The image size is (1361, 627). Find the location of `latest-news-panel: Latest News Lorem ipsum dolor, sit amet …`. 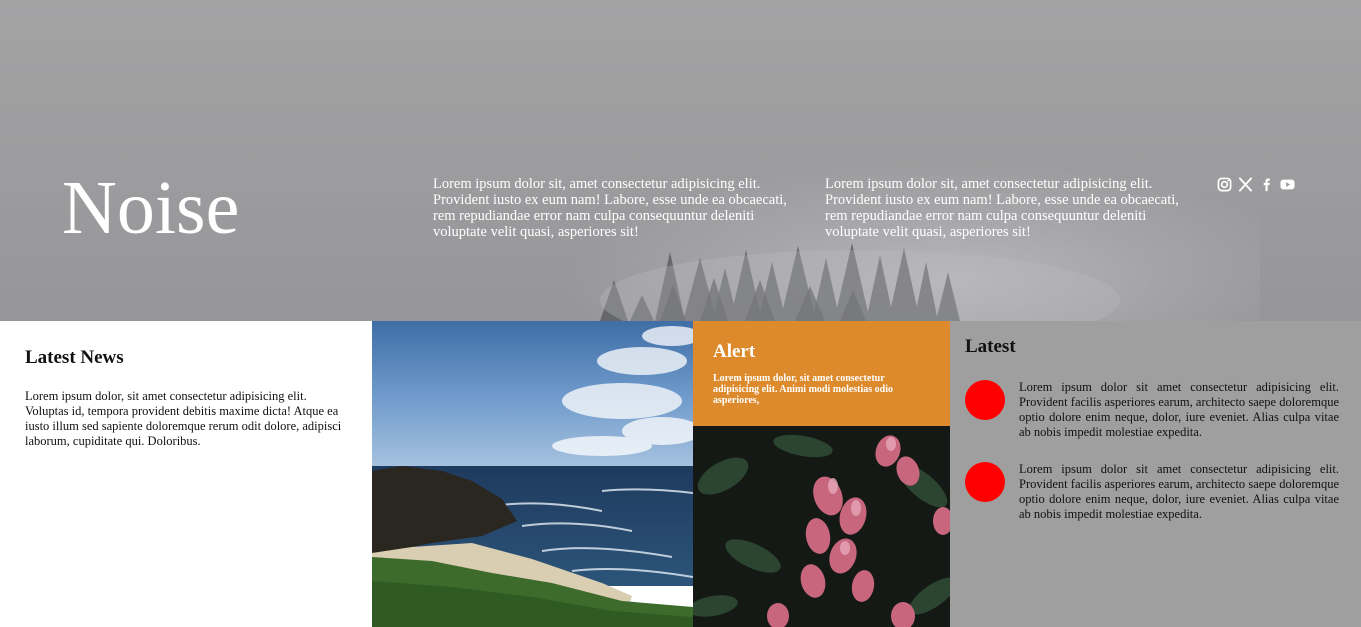

latest-news-panel: Latest News Lorem ipsum dolor, sit amet … is located at coordinates (186, 474).